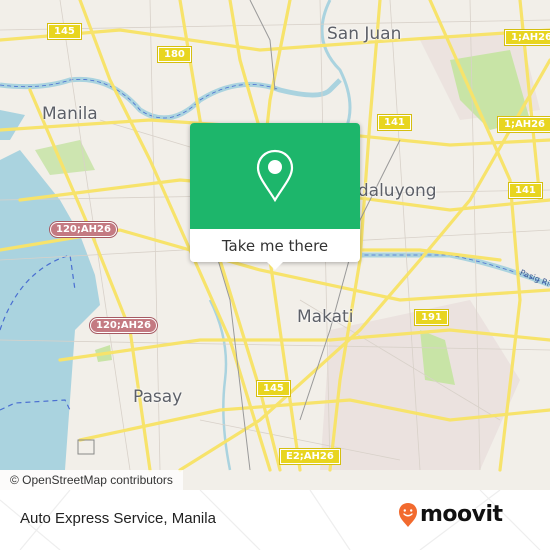 The height and width of the screenshot is (550, 550). I want to click on place-label-mandaluyong: Mandaluyong, so click(394, 191).